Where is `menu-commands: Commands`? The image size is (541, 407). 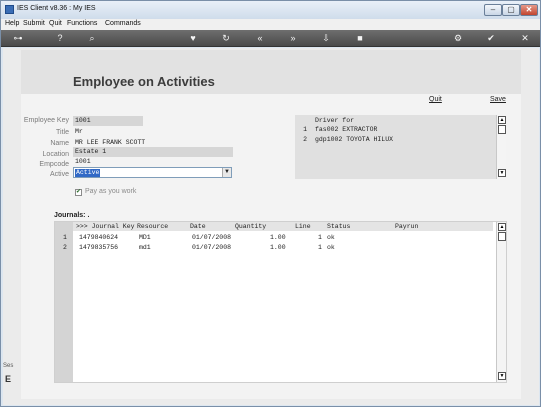
menu-commands: Commands is located at coordinates (123, 23).